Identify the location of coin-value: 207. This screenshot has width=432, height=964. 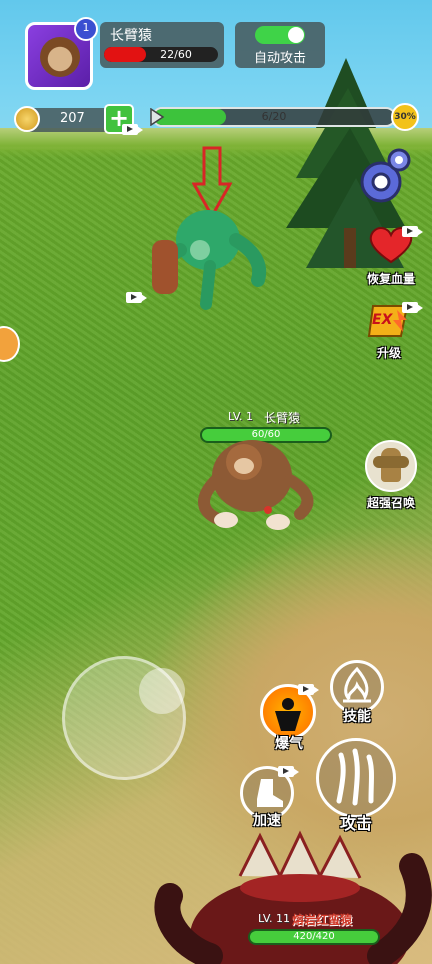
(72, 118).